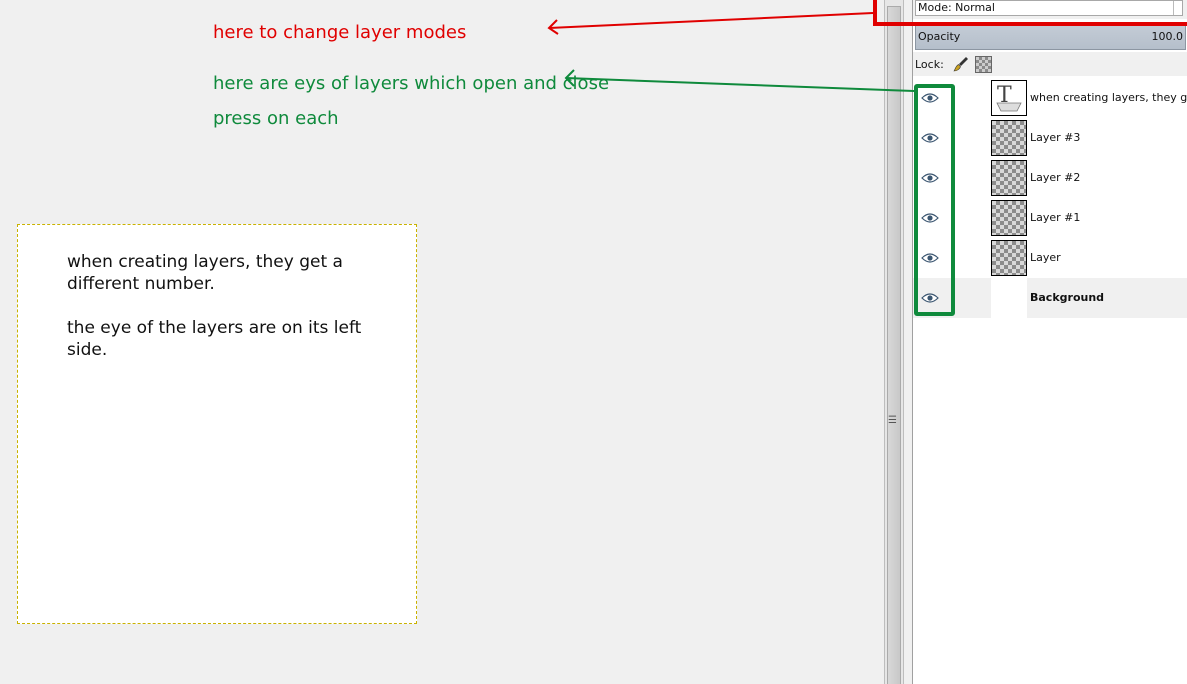 The image size is (1187, 684). I want to click on opacity-label: Opacity, so click(939, 36).